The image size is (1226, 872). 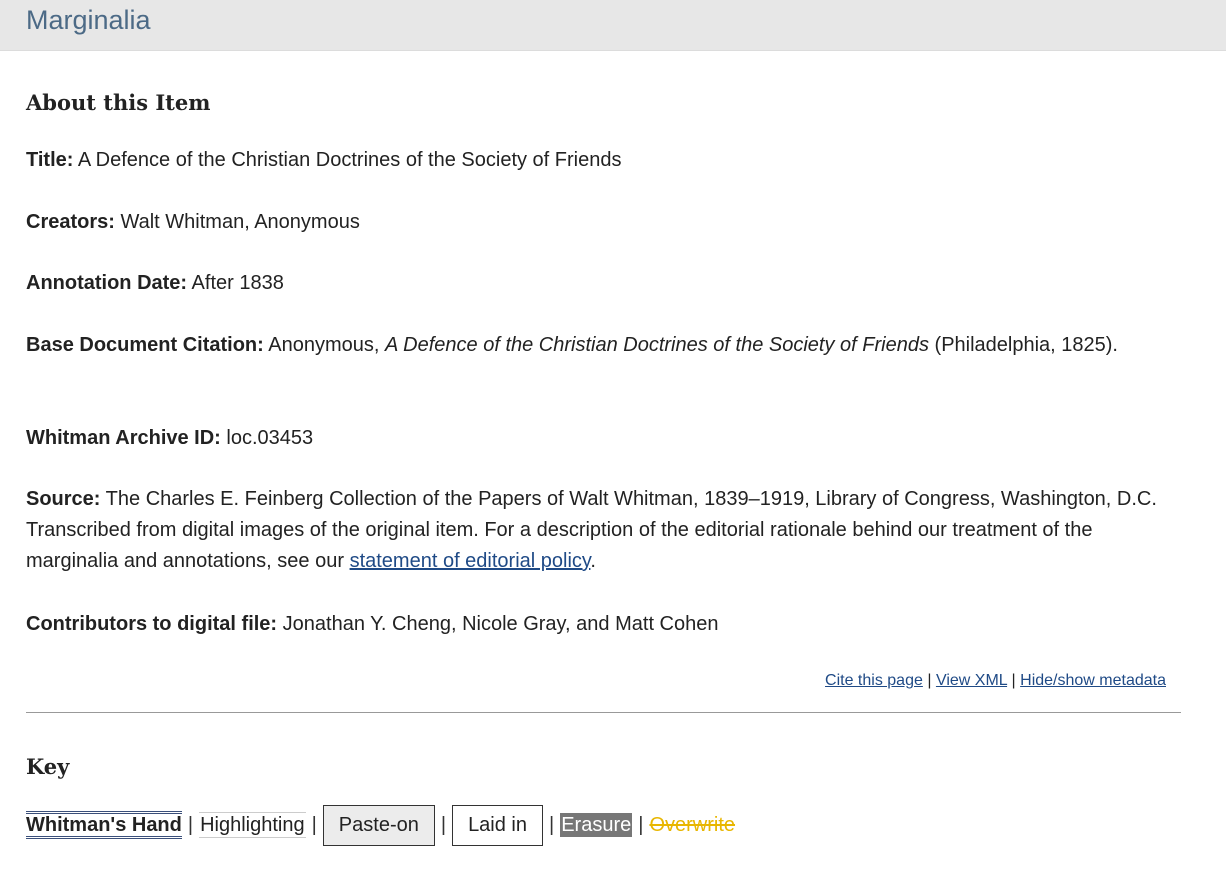 What do you see at coordinates (70, 222) in the screenshot?
I see `meta-creators-label: Creators:` at bounding box center [70, 222].